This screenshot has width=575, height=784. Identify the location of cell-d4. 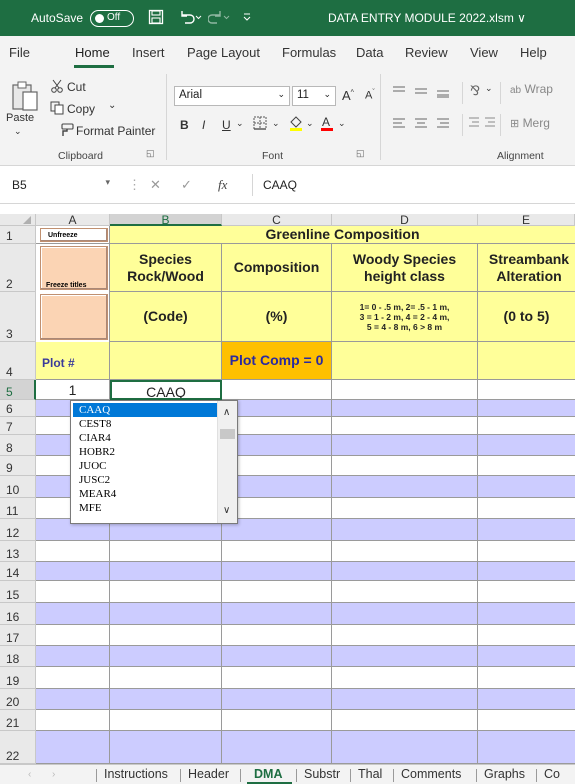
(405, 361).